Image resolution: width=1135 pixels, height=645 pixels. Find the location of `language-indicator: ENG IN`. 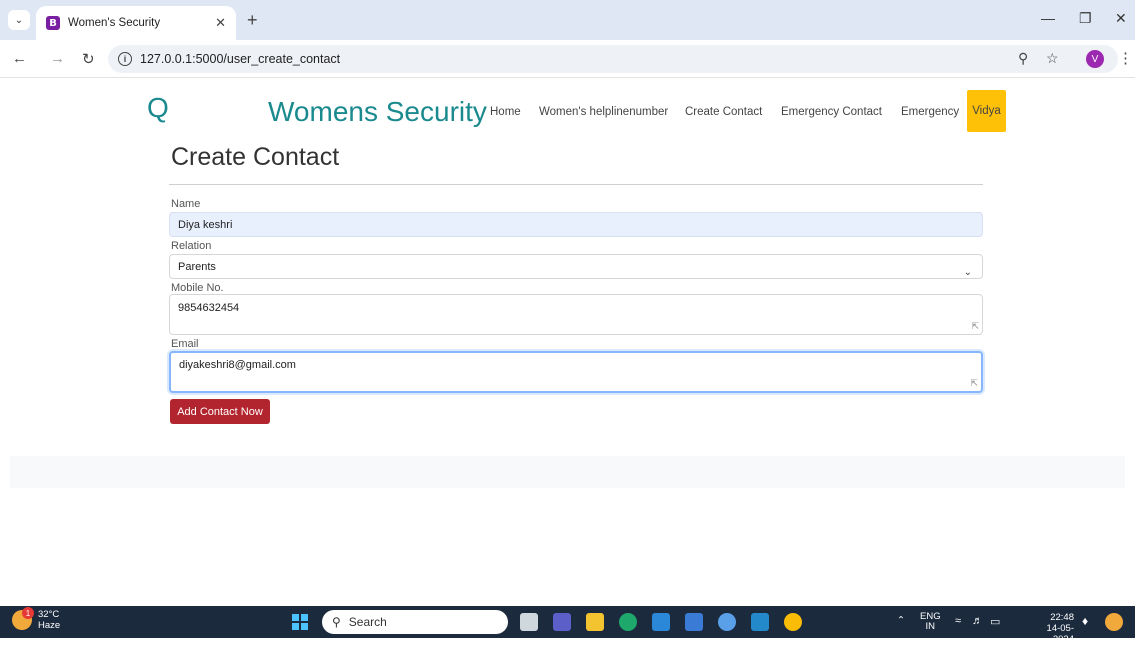

language-indicator: ENG IN is located at coordinates (930, 622).